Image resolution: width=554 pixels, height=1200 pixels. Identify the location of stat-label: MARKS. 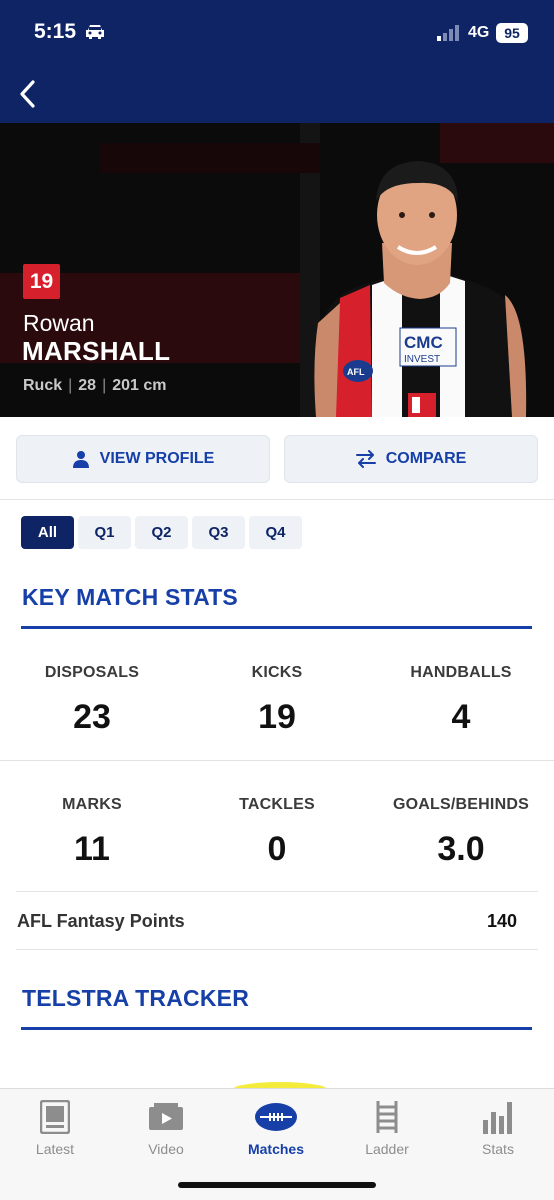
(92, 804).